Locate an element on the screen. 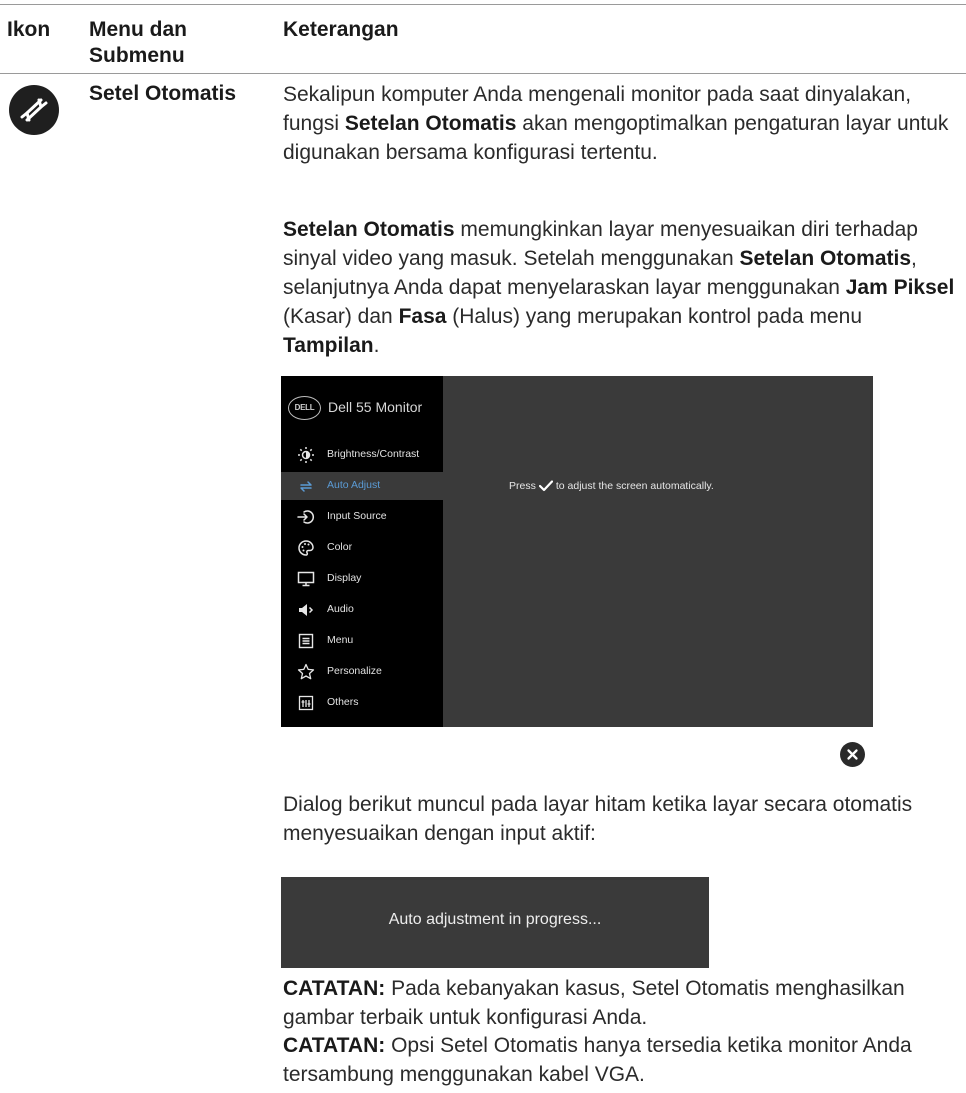 Image resolution: width=966 pixels, height=1093 pixels. osd-item-brightness-contrast: Brightness/Contrast is located at coordinates (362, 455).